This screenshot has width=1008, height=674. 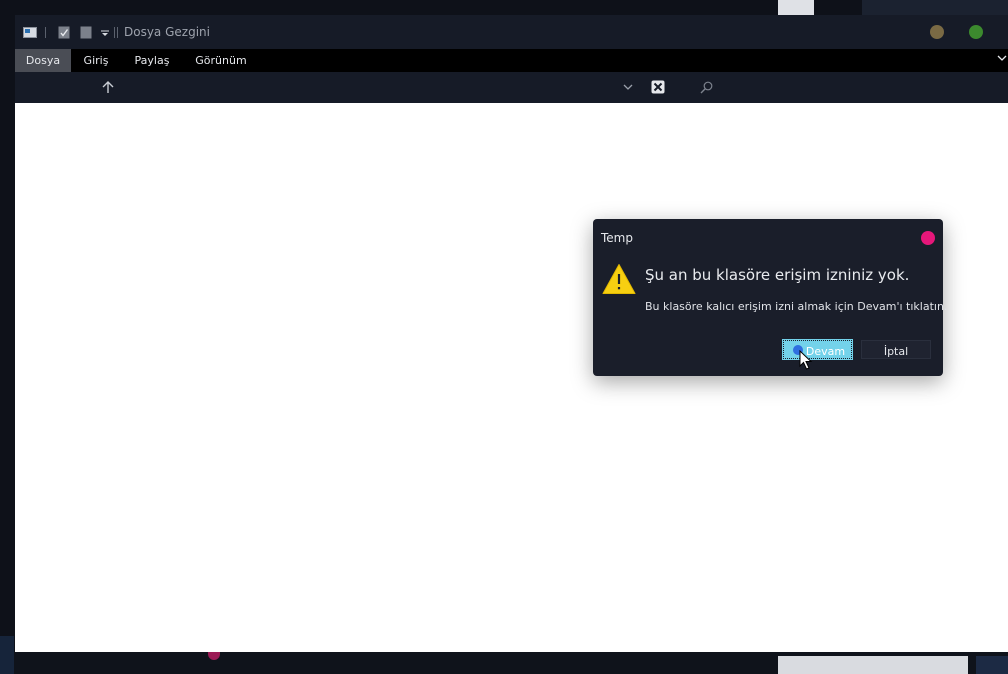 I want to click on chevron-down-icon, so click(x=628, y=87).